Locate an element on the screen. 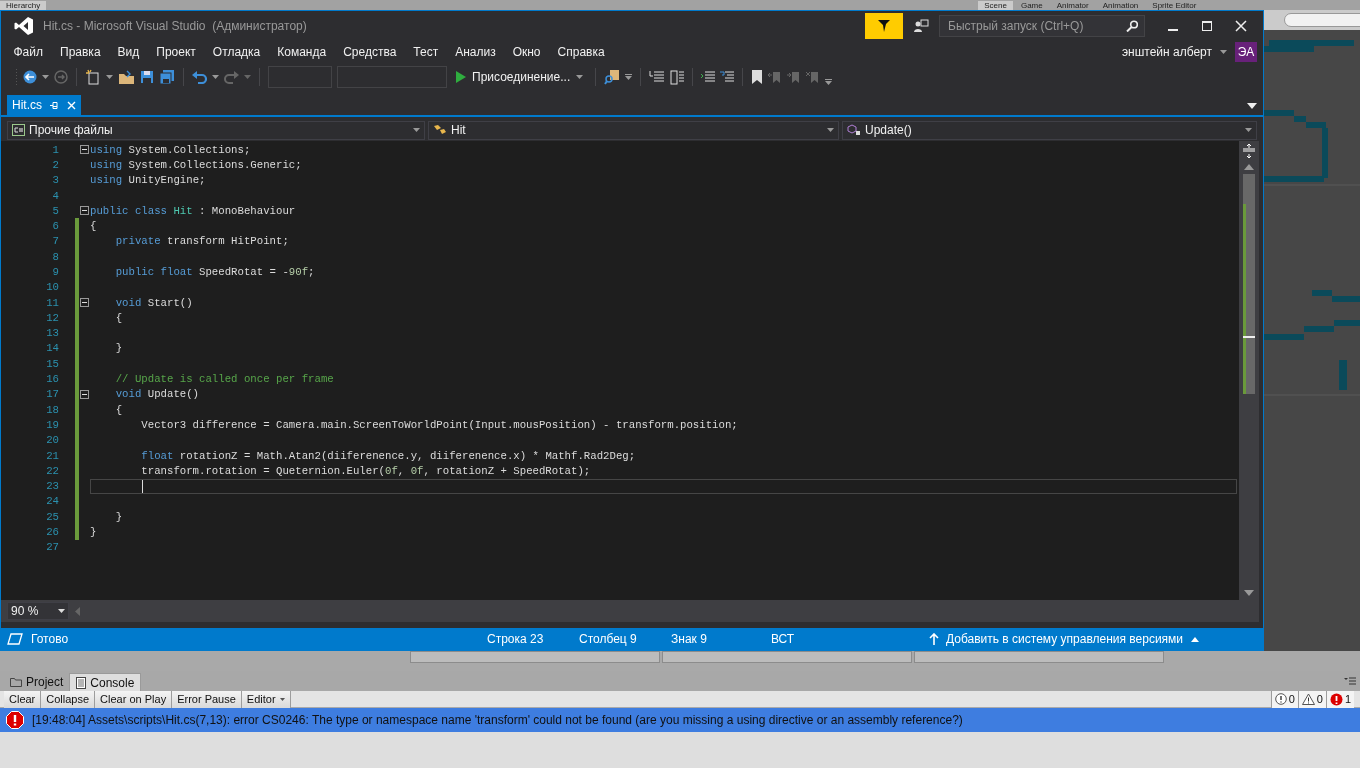  panel-tab: Sprite Editor is located at coordinates (1174, 5).